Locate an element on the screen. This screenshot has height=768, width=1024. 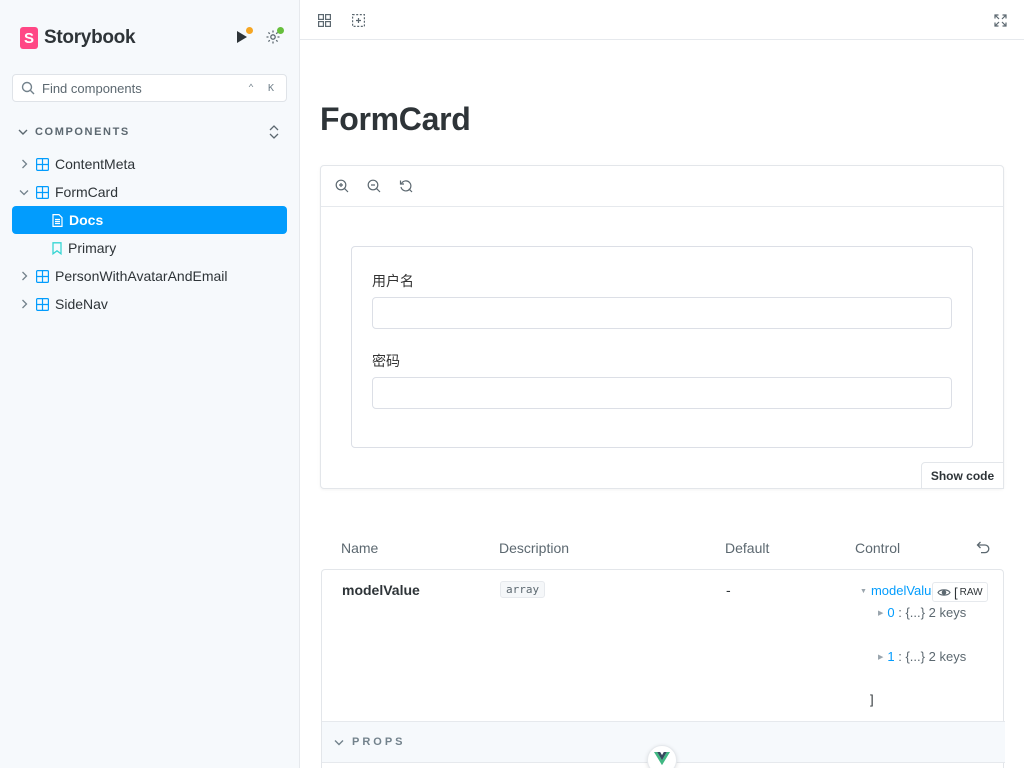
zoom-toolbar is located at coordinates (662, 186).